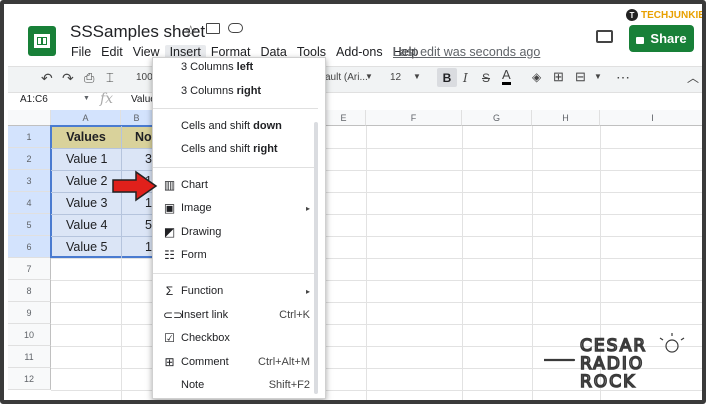 This screenshot has width=706, height=404. Describe the element at coordinates (558, 77) in the screenshot. I see `borders-icon: ⊞` at that location.